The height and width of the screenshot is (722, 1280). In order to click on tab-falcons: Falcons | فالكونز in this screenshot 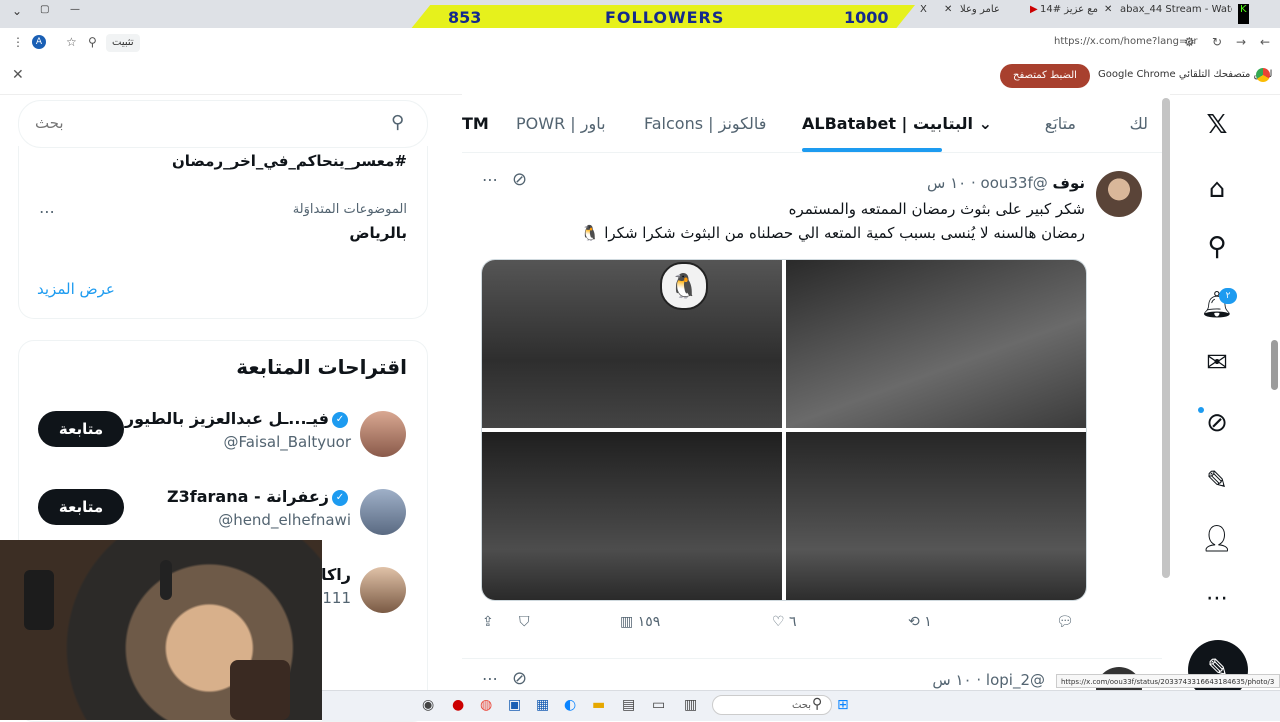, I will do `click(705, 123)`.